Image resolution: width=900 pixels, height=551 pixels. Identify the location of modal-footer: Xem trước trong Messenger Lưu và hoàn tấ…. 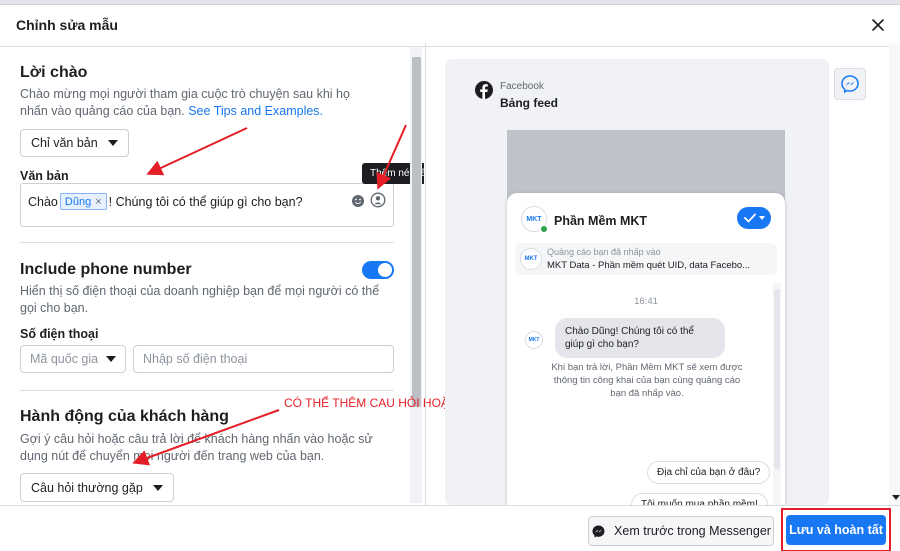
(450, 528).